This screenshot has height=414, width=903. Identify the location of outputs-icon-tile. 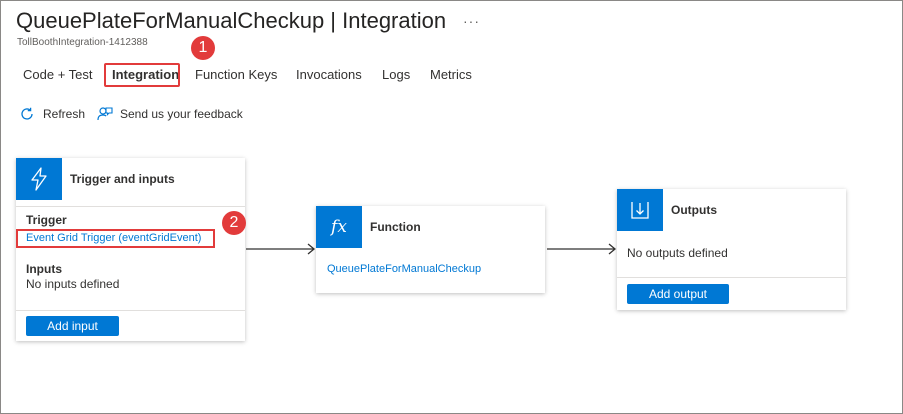
(640, 210).